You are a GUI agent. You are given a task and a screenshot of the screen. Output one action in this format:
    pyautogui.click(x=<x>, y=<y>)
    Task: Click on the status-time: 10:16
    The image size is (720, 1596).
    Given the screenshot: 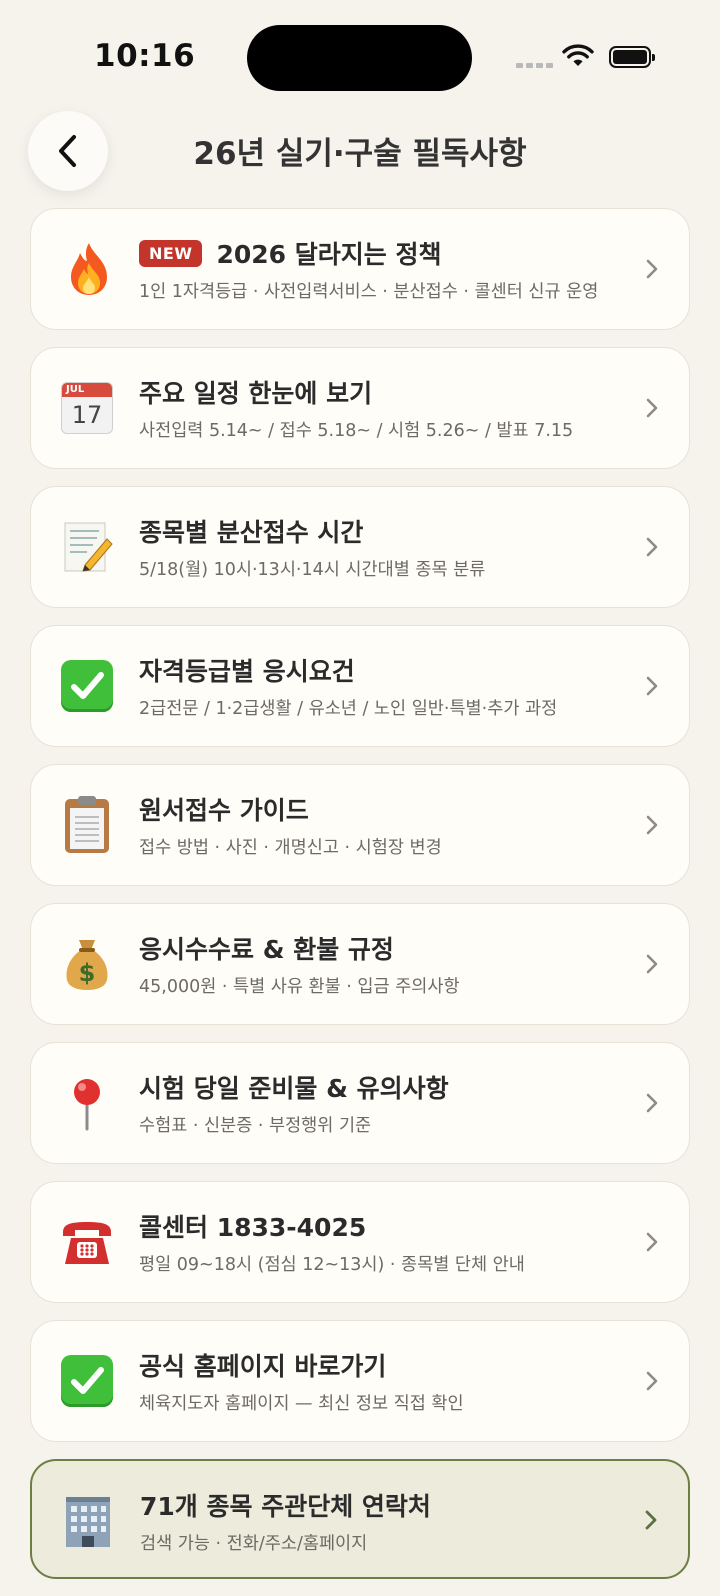 What is the action you would take?
    pyautogui.click(x=145, y=56)
    